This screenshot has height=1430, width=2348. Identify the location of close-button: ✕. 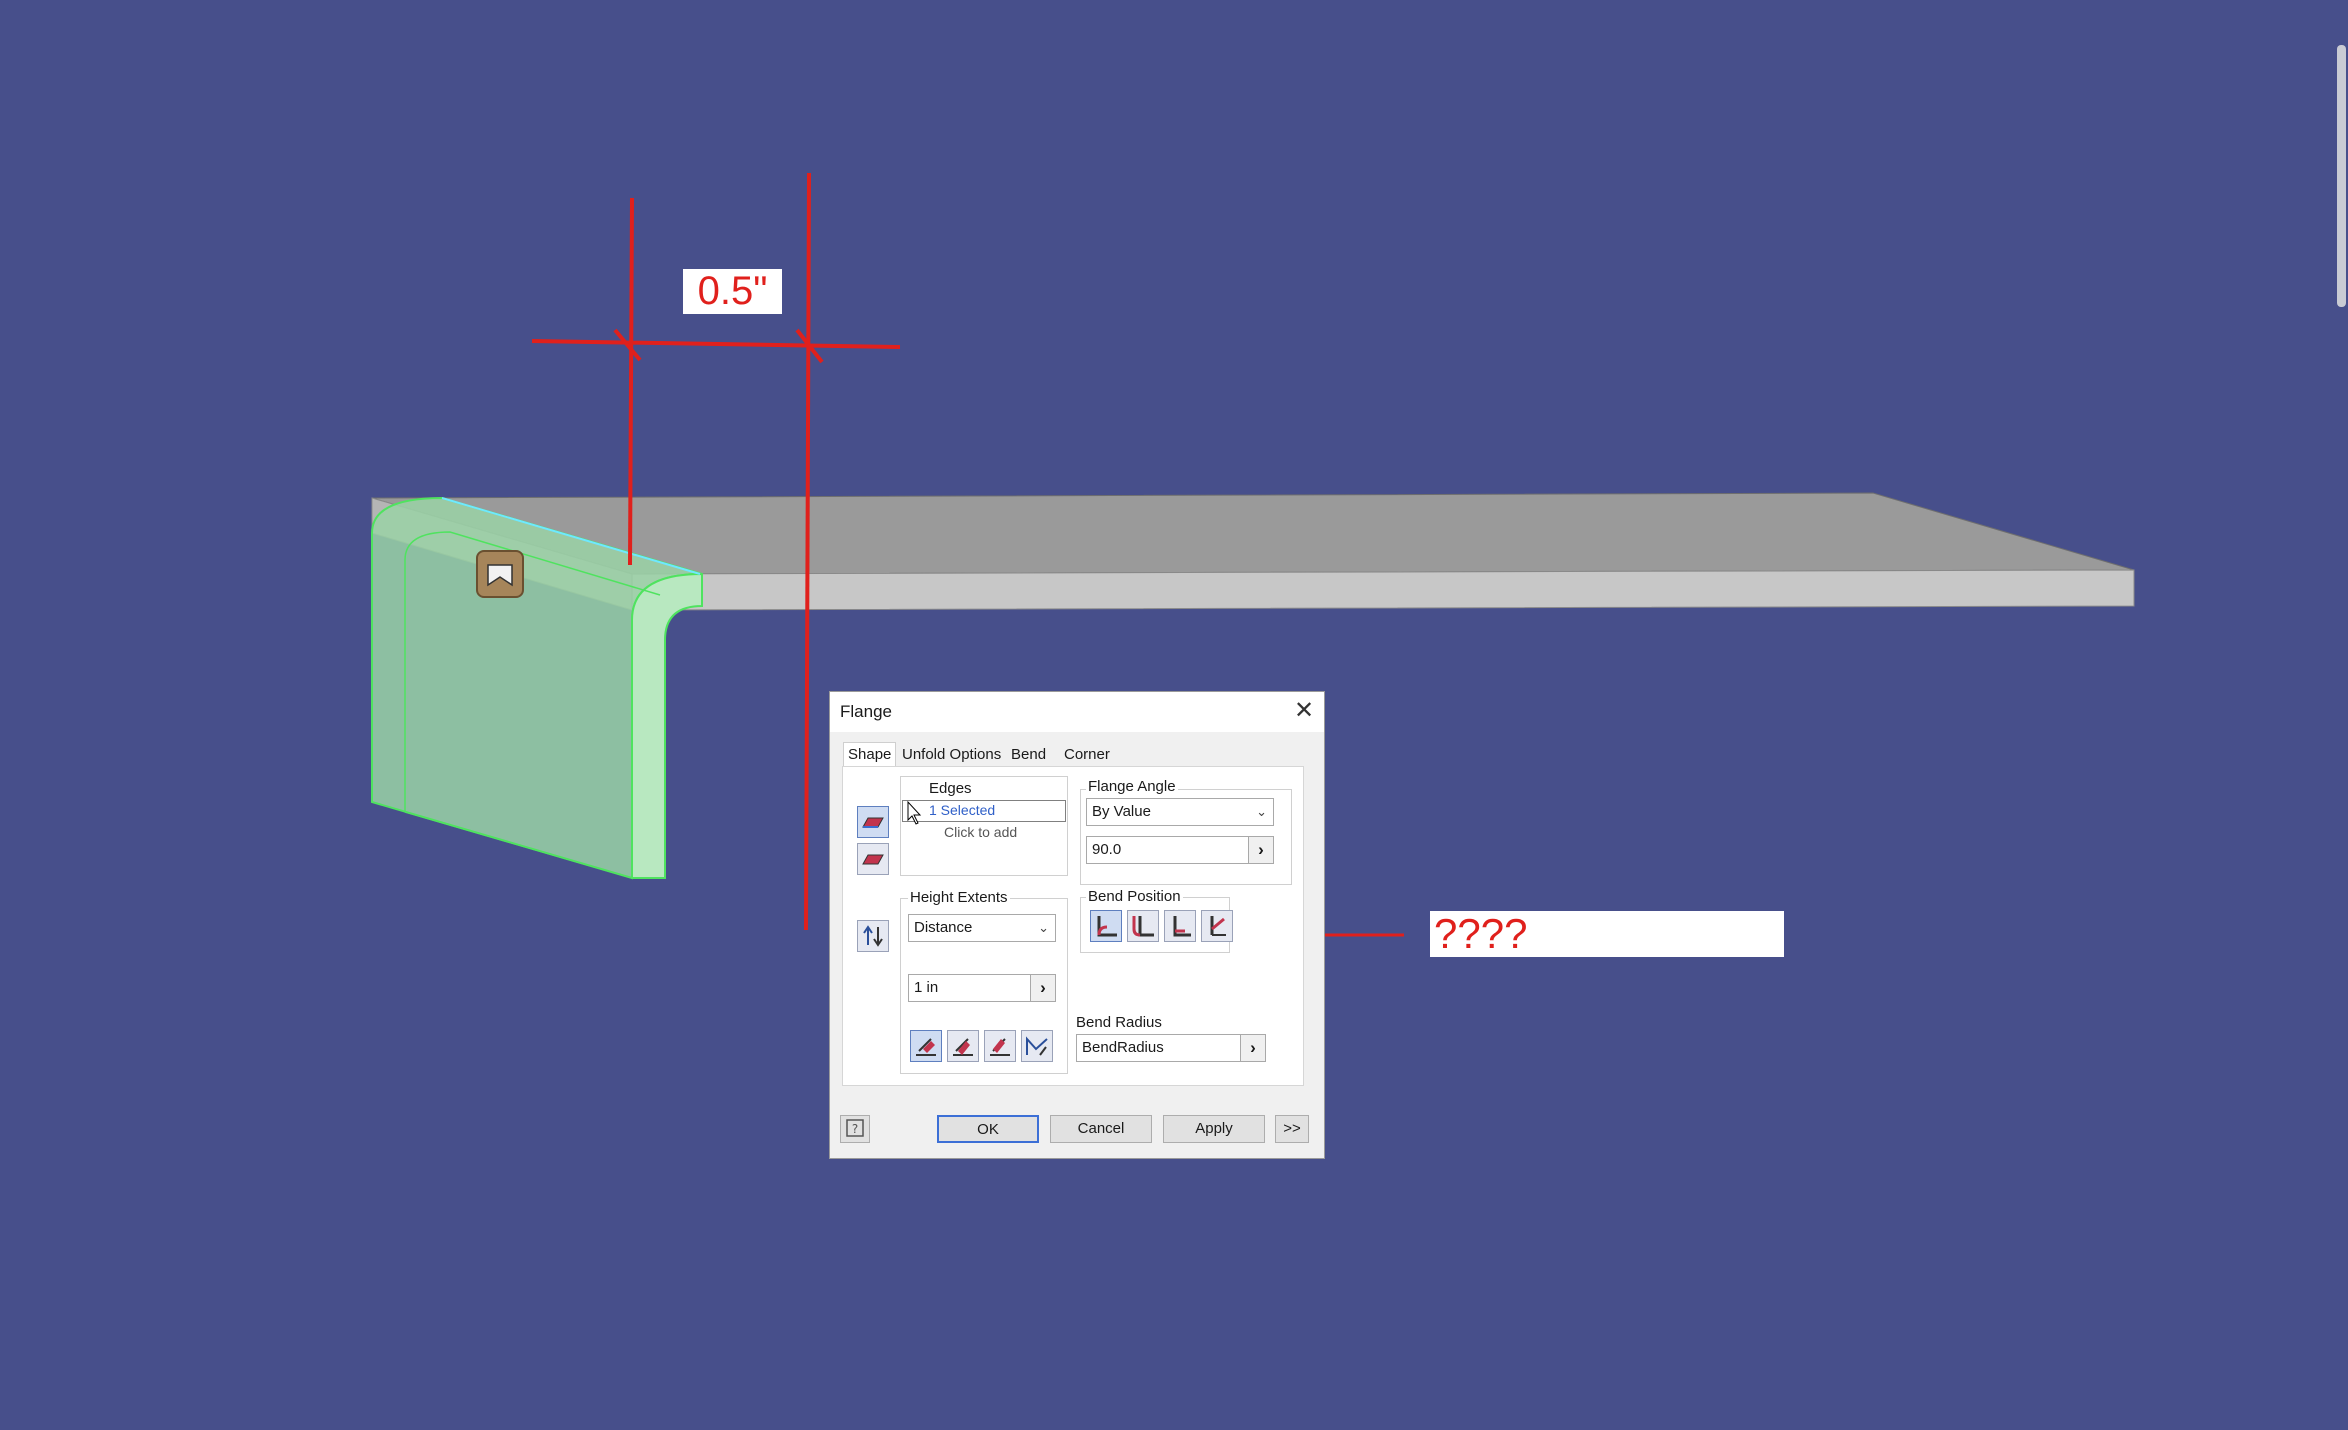
(1304, 712).